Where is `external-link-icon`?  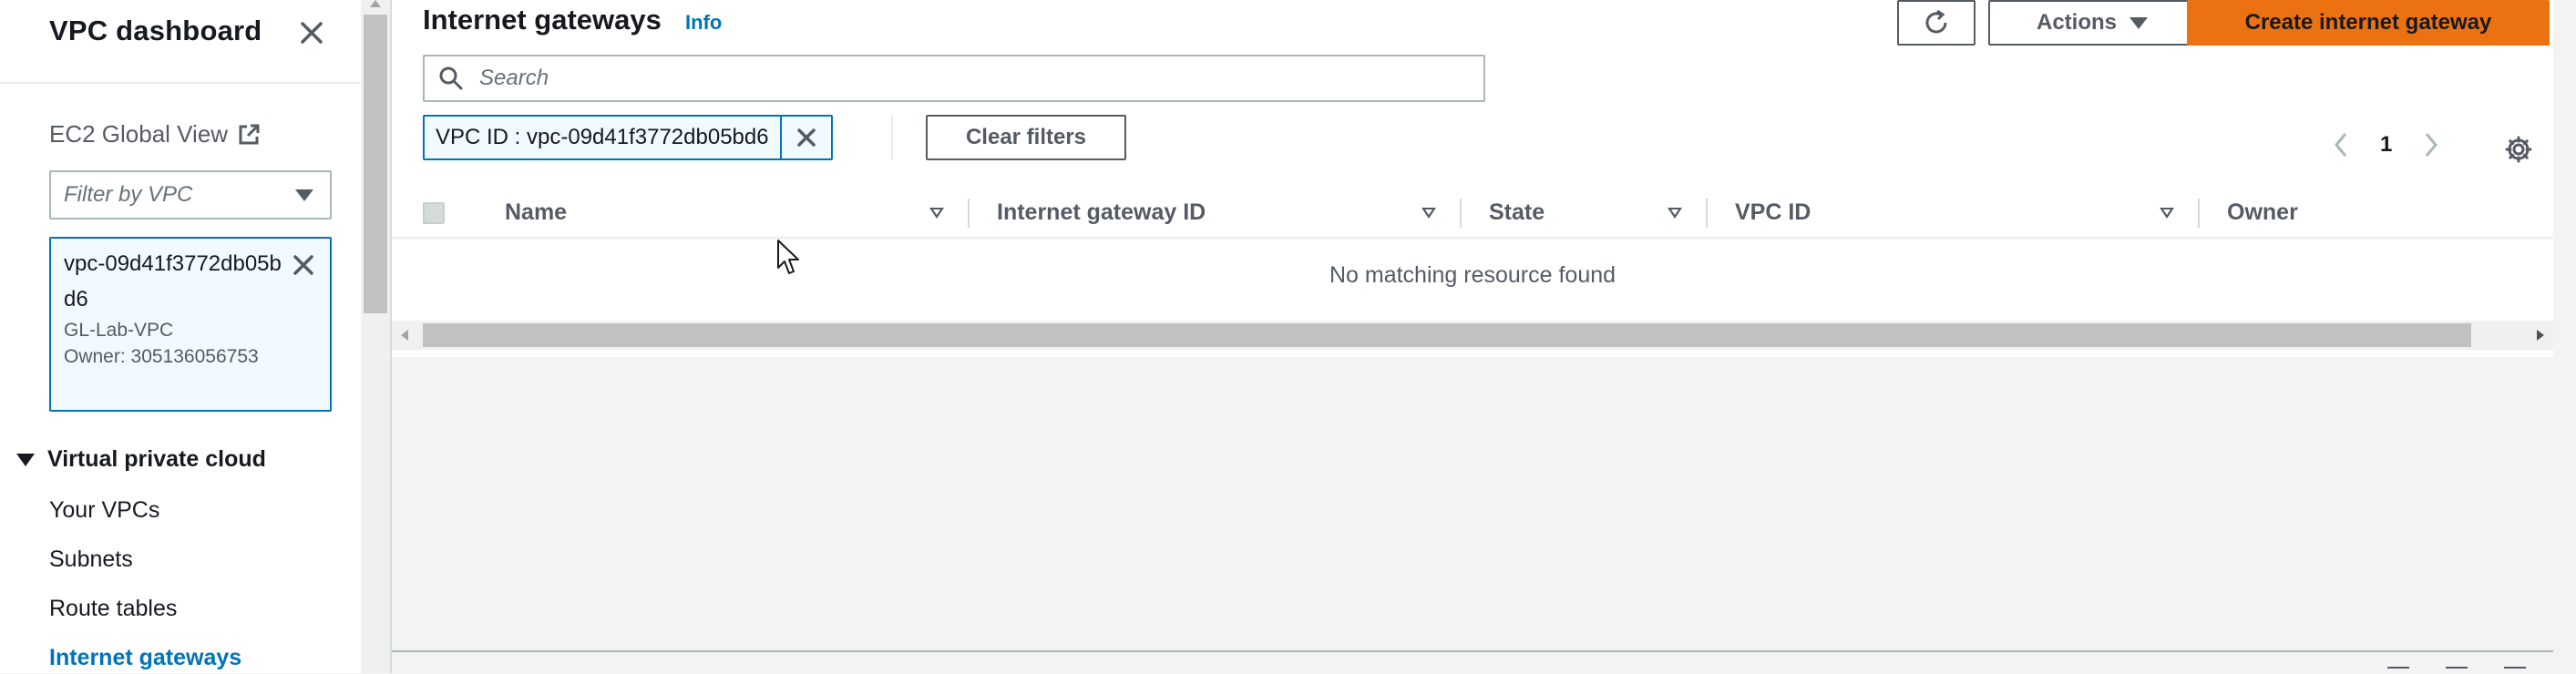 external-link-icon is located at coordinates (250, 134).